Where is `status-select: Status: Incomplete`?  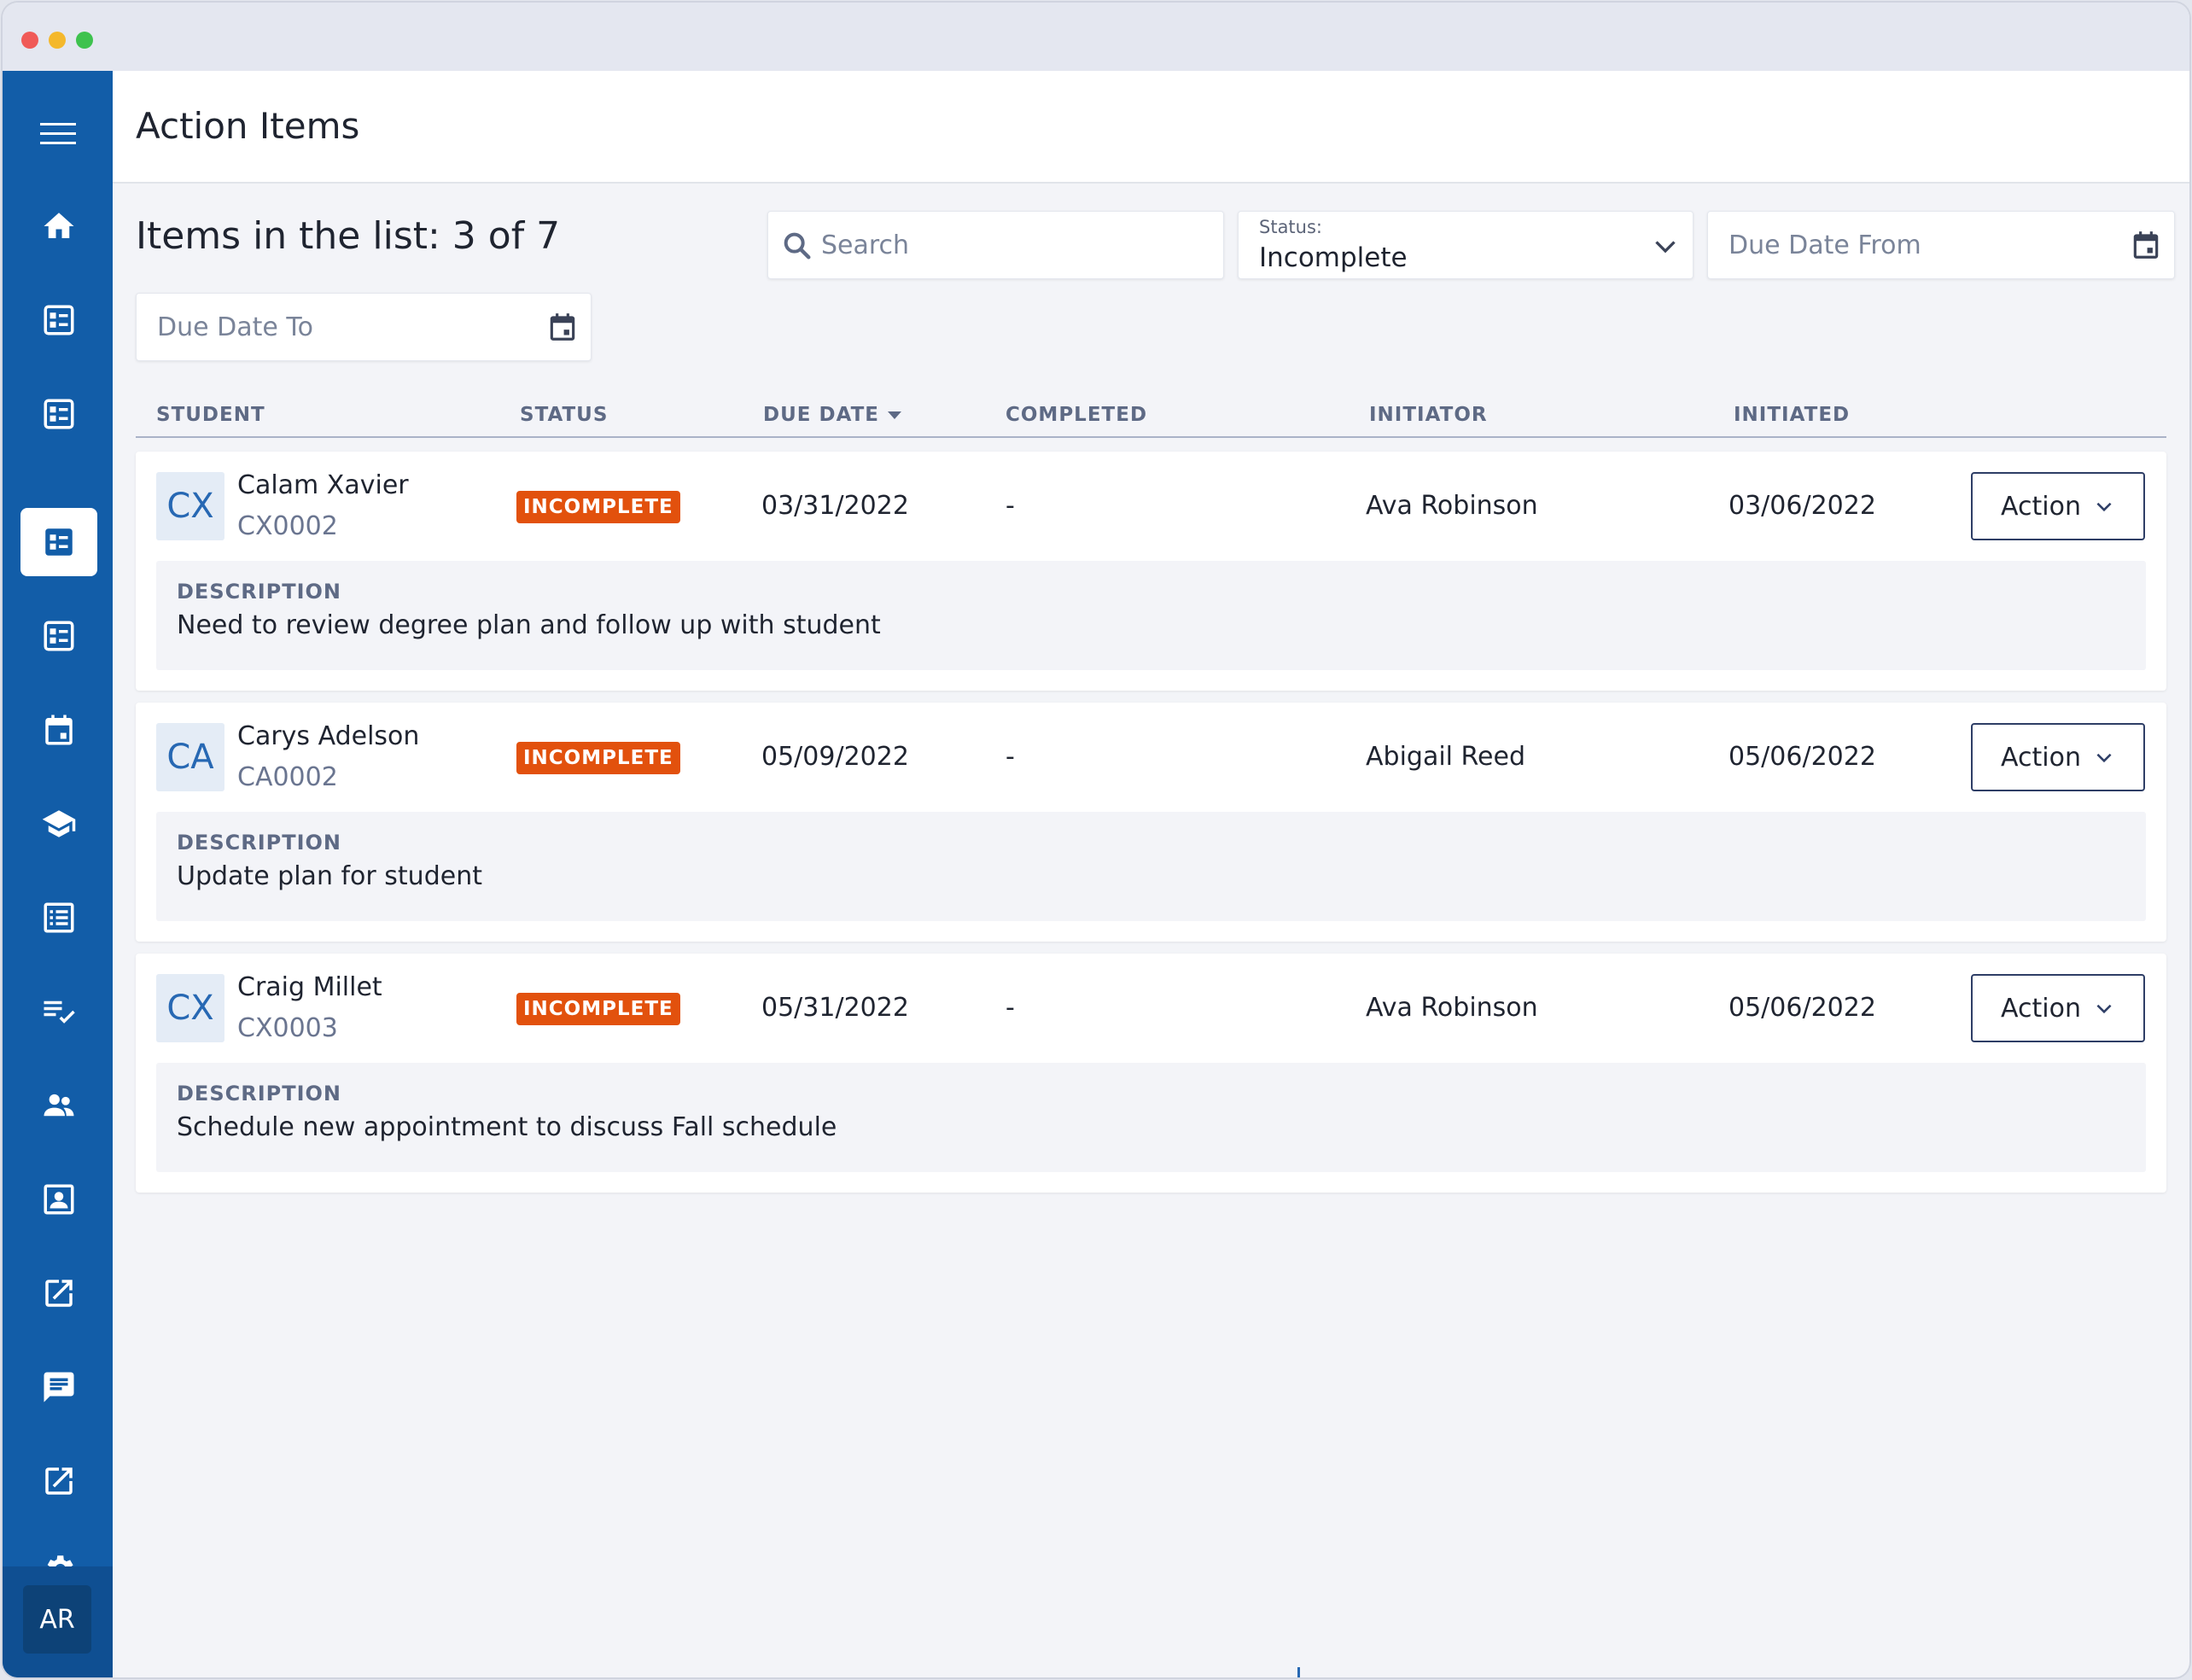
status-select: Status: Incomplete is located at coordinates (1466, 245).